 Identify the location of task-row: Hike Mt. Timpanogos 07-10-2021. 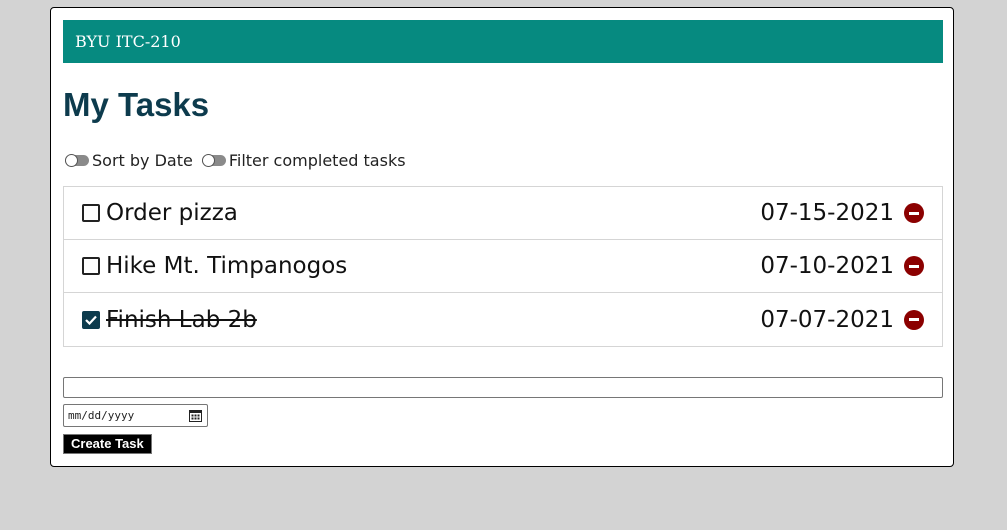
(503, 266).